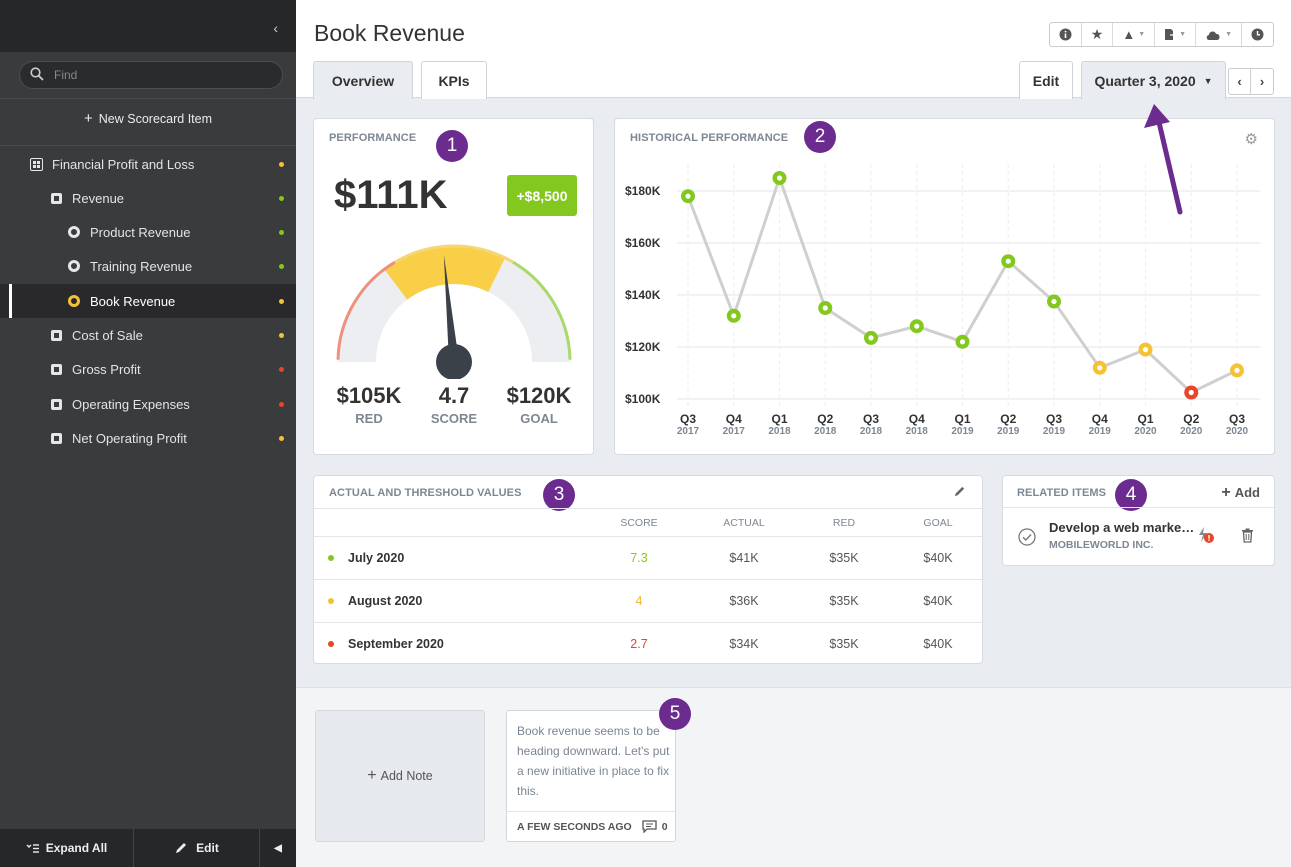 This screenshot has height=867, width=1291. What do you see at coordinates (164, 75) in the screenshot?
I see `search-input` at bounding box center [164, 75].